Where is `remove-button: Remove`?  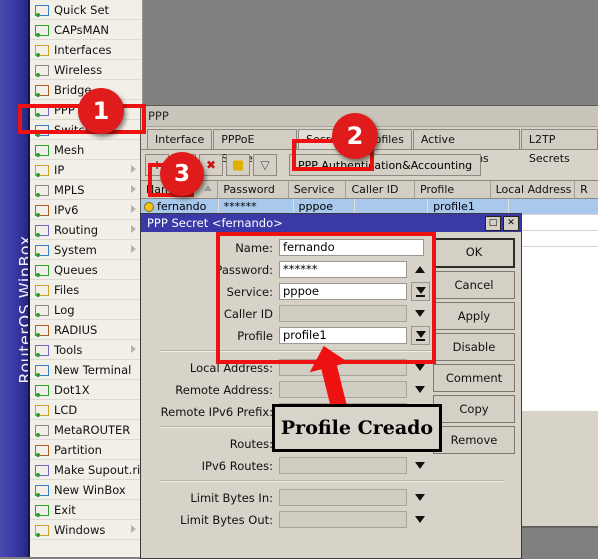 remove-button: Remove is located at coordinates (474, 440).